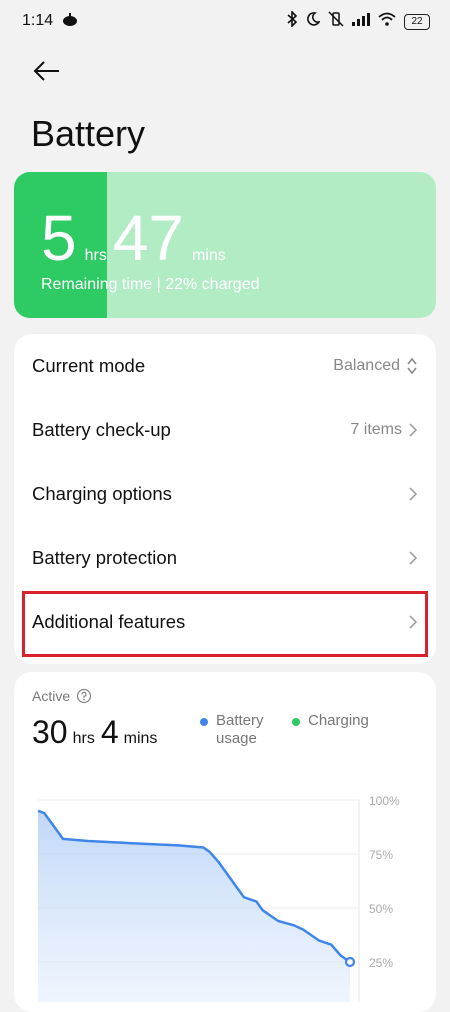  I want to click on remaining-minutes-unit: mins, so click(209, 255).